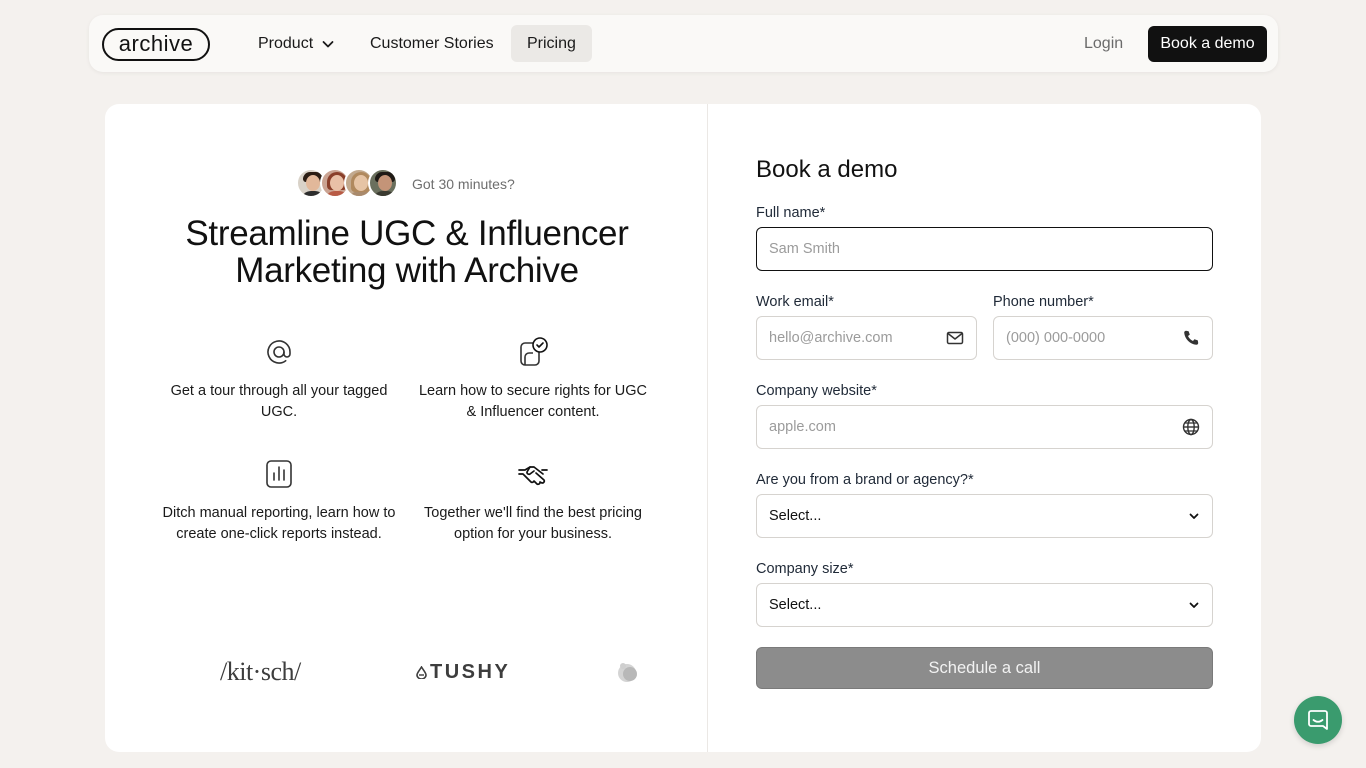 This screenshot has width=1366, height=768. What do you see at coordinates (347, 184) in the screenshot?
I see `team-avatars` at bounding box center [347, 184].